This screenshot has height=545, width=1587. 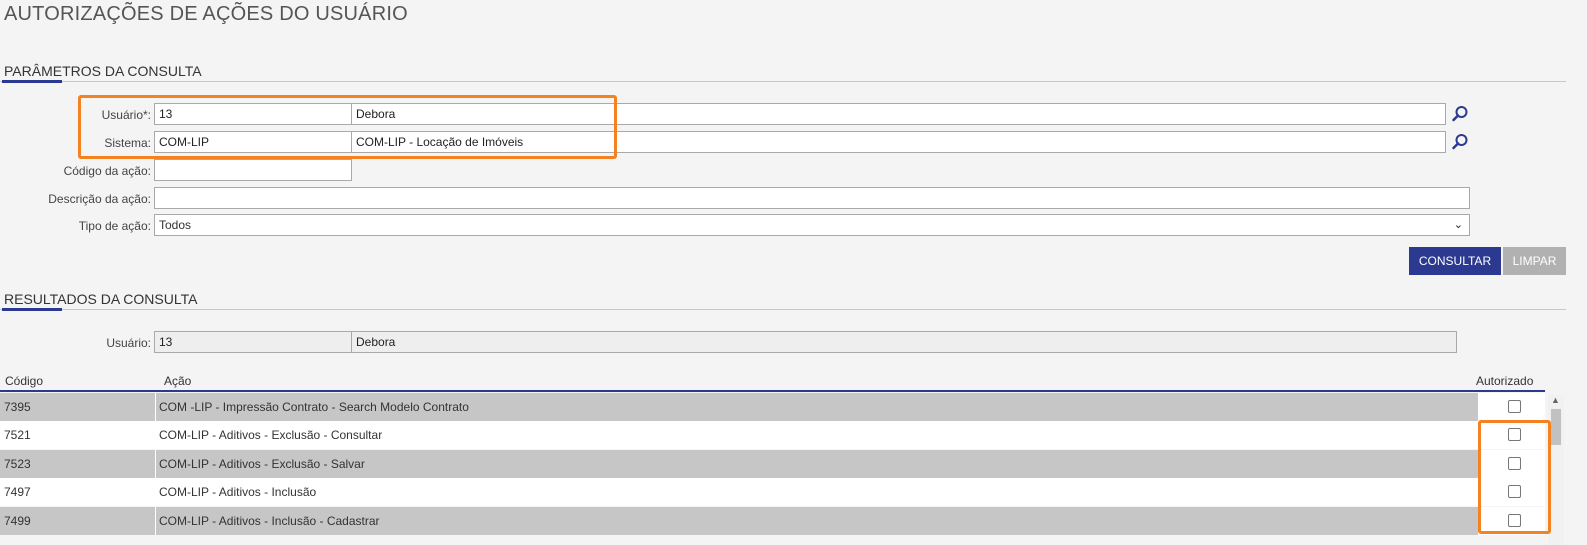 What do you see at coordinates (103, 71) in the screenshot?
I see `params-section-title: PARÂMETROS DA CONSULTA` at bounding box center [103, 71].